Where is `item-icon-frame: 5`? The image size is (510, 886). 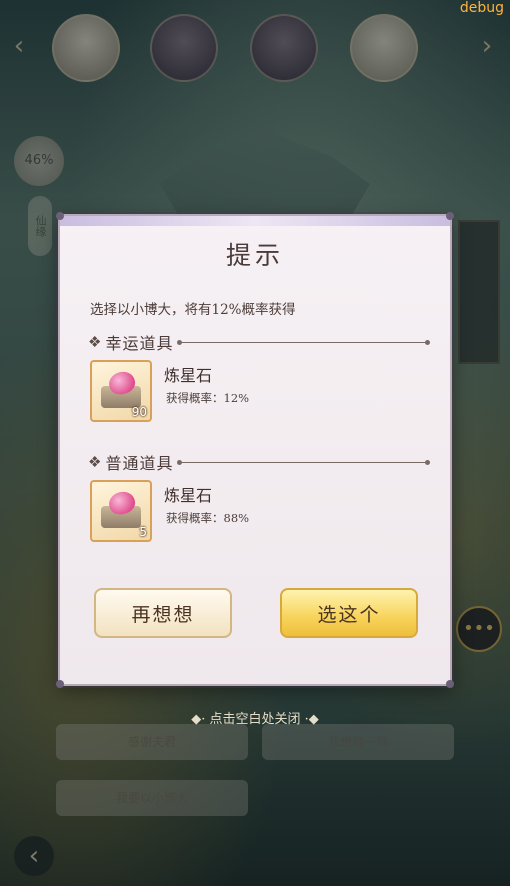 item-icon-frame: 5 is located at coordinates (121, 511).